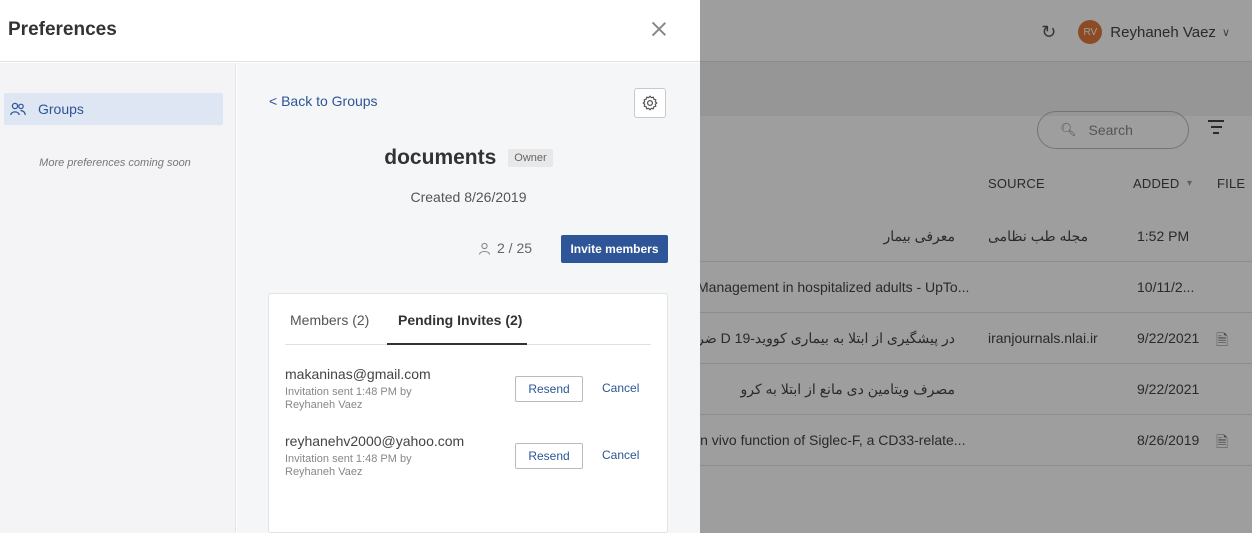 The width and height of the screenshot is (1252, 533). What do you see at coordinates (61, 109) in the screenshot?
I see `sidebar-item-label: Groups` at bounding box center [61, 109].